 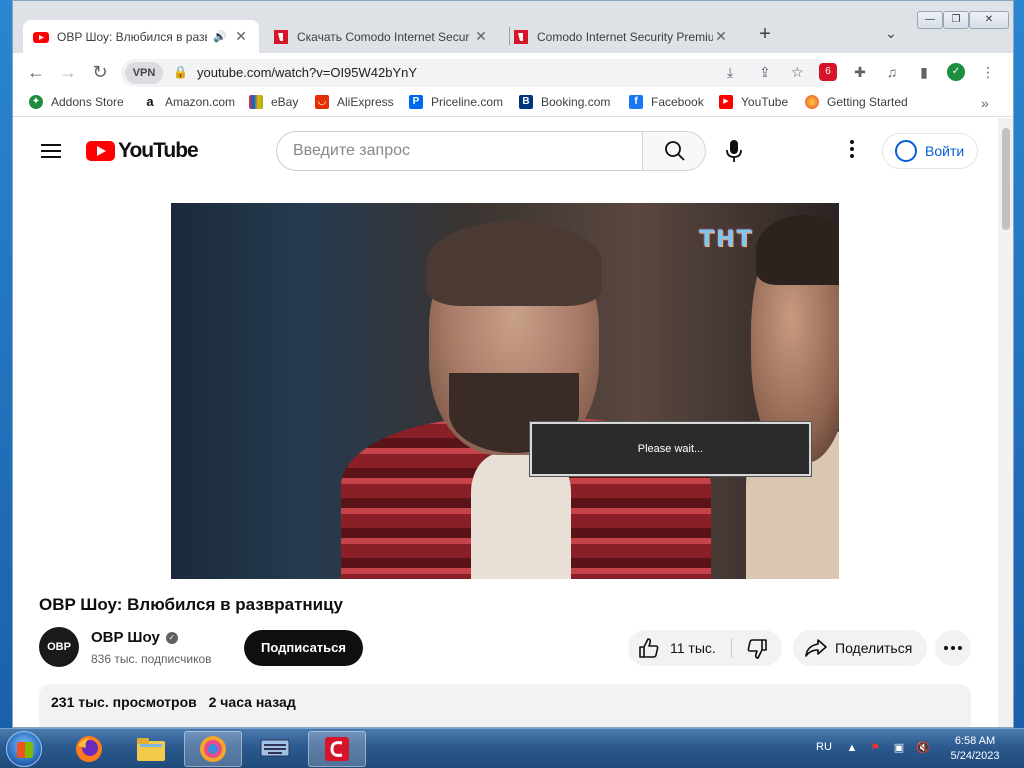 I want to click on bookmark-addons-store: ✦ Addons Store, so click(x=76, y=102).